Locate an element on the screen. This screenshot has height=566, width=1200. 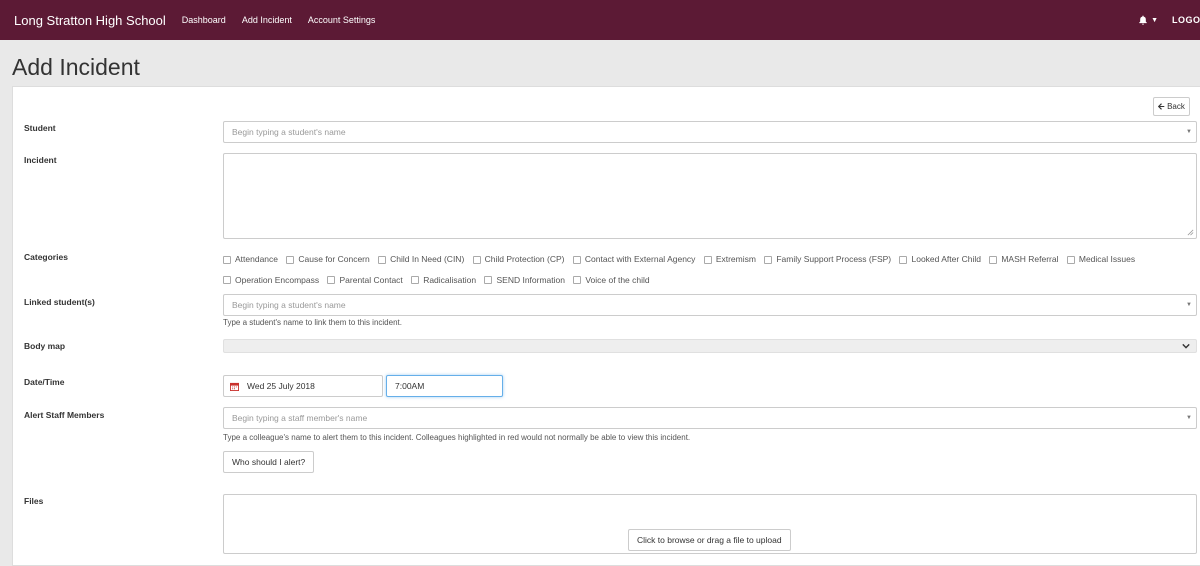
body-map-label: Body map is located at coordinates (45, 346).